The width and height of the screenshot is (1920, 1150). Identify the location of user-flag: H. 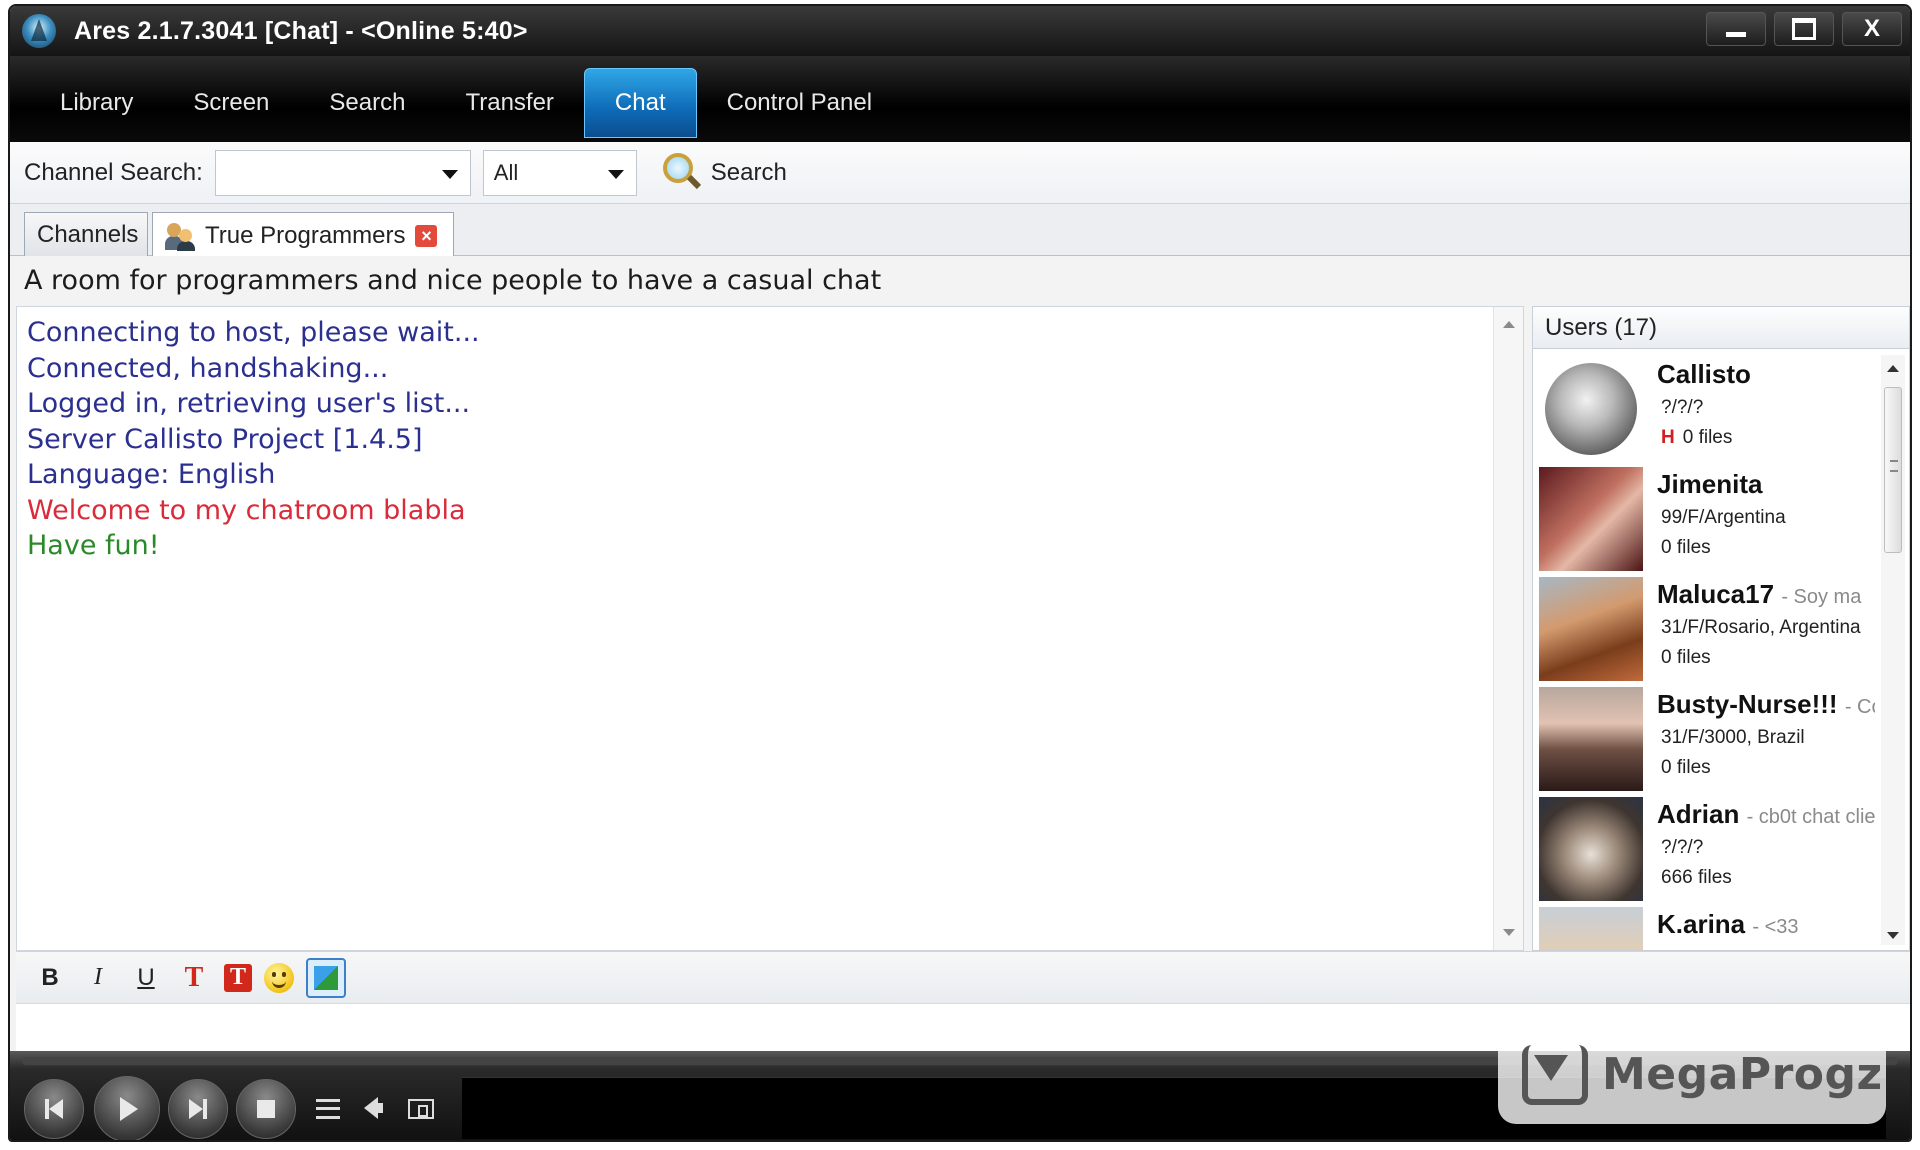
(1668, 437).